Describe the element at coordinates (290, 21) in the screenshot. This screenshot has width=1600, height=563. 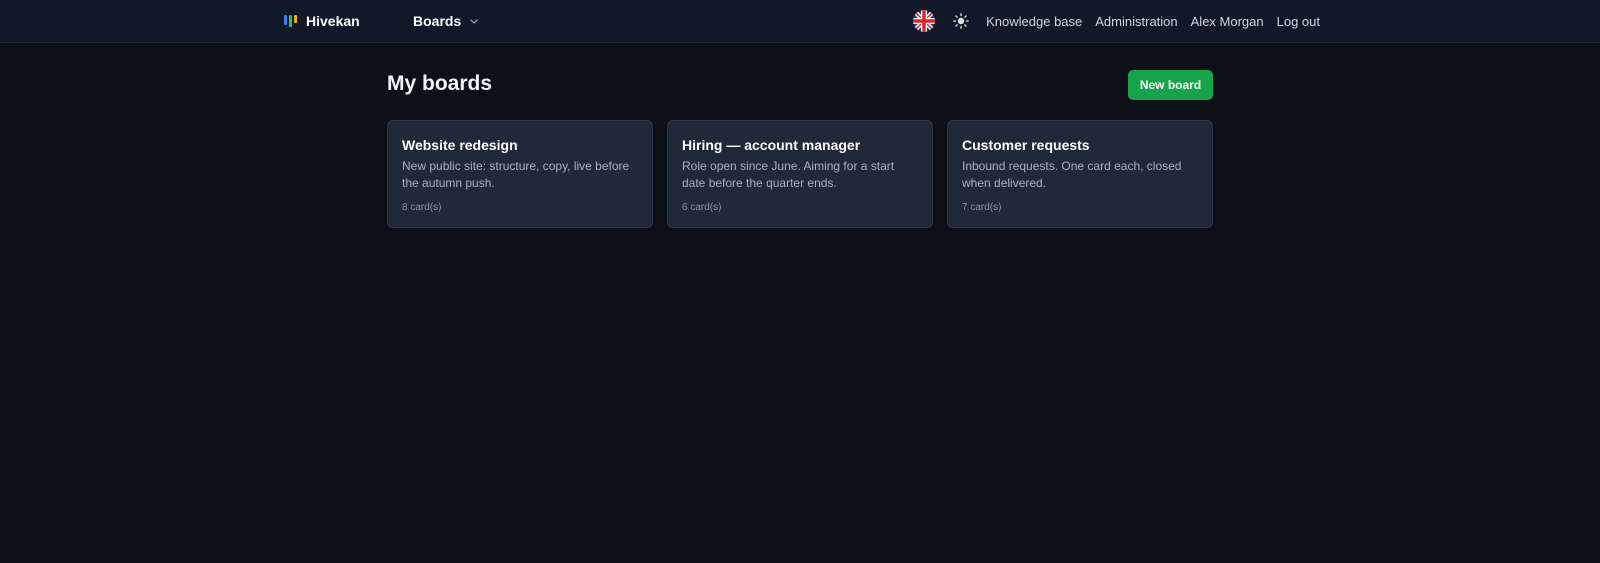
I see `hivekan-logo-icon` at that location.